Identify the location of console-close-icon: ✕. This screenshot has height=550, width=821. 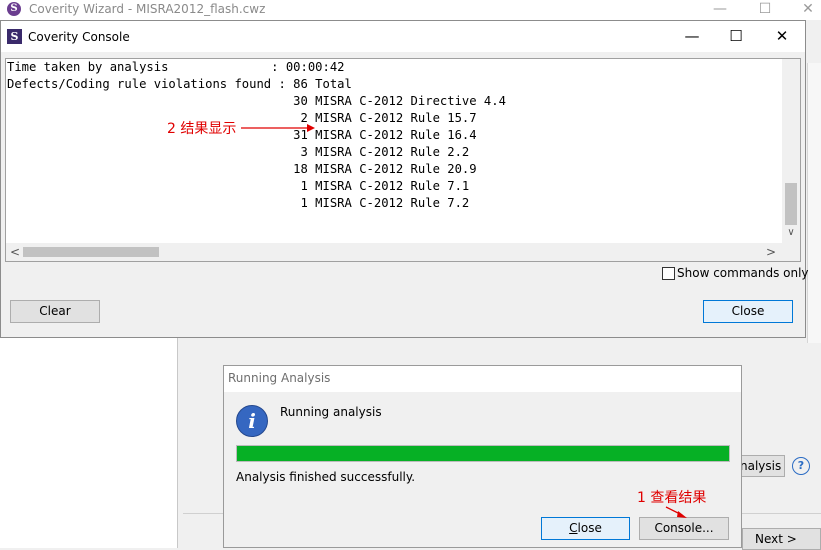
(782, 36).